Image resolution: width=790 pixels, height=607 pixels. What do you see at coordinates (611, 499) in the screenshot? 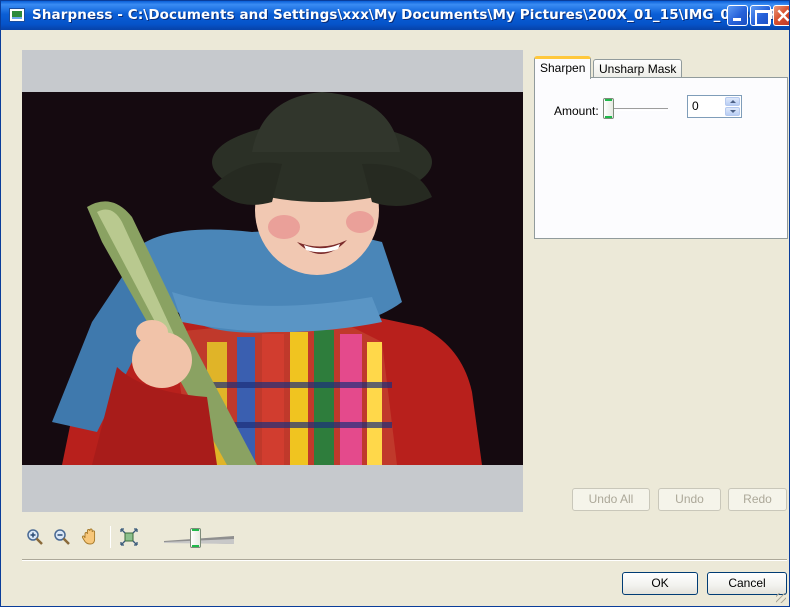
I see `undo-all-button: Undo All` at bounding box center [611, 499].